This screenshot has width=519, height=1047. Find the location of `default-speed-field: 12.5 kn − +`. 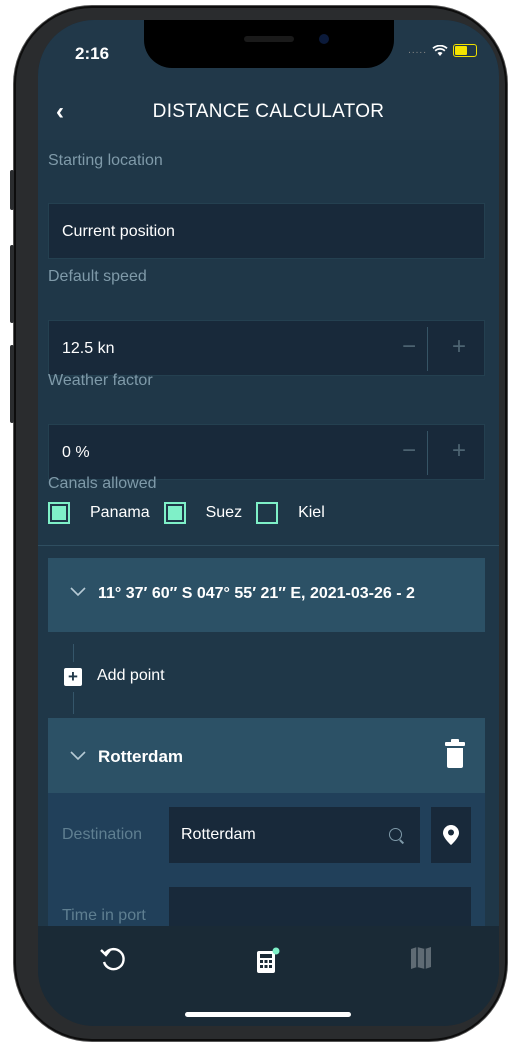

default-speed-field: 12.5 kn − + is located at coordinates (266, 348).